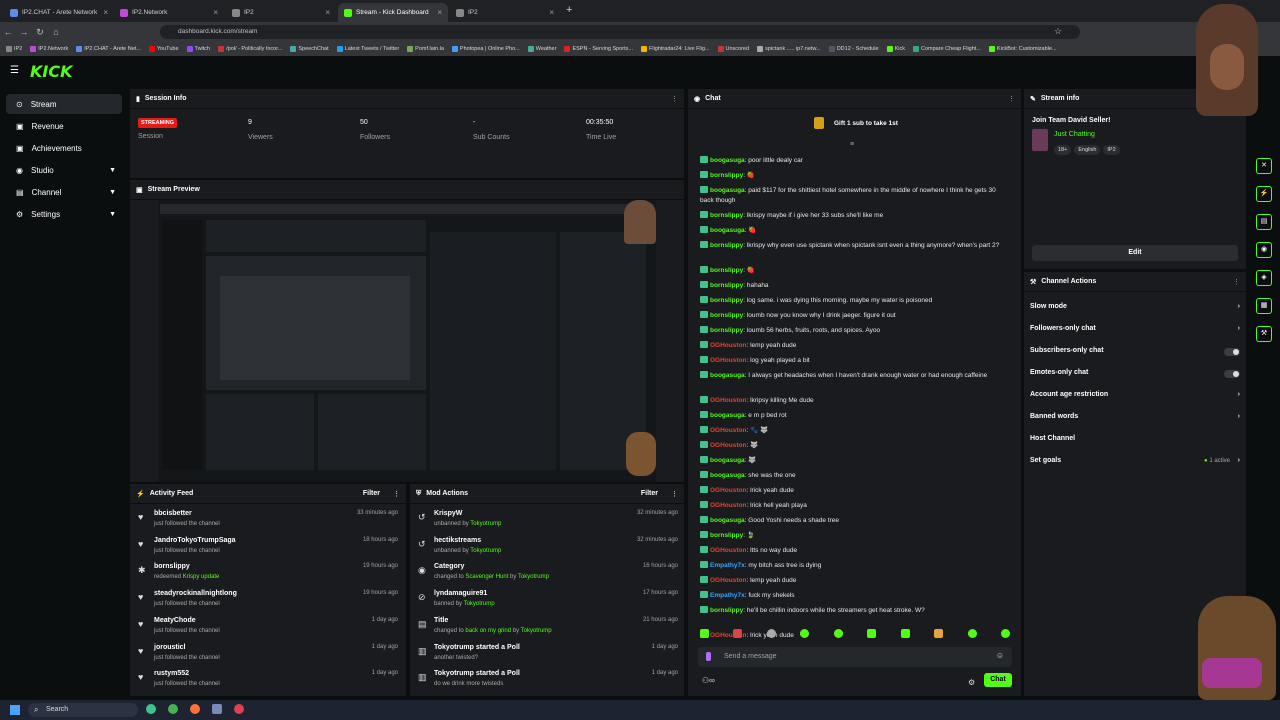 The width and height of the screenshot is (1280, 720). Describe the element at coordinates (1135, 443) in the screenshot. I see `channel-action-row: Host Channel` at that location.